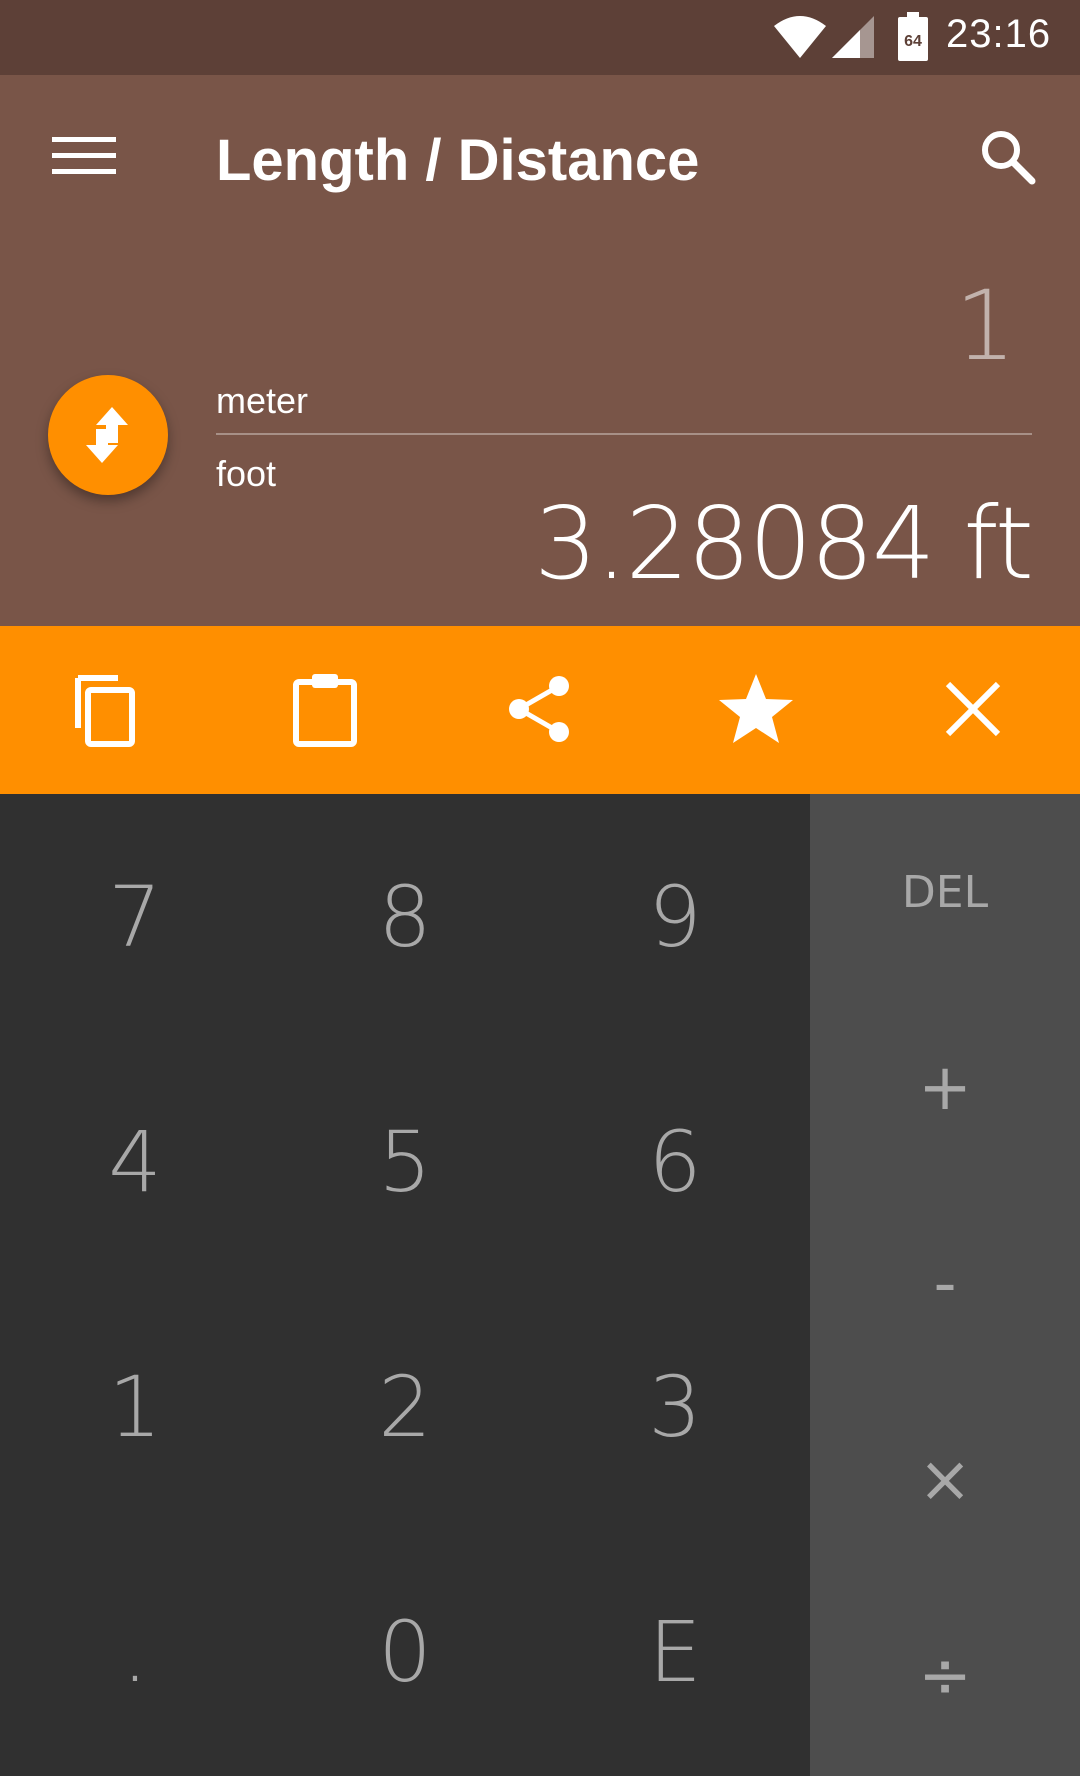  Describe the element at coordinates (784, 543) in the screenshot. I see `result-value: 3.28084 ft` at that location.